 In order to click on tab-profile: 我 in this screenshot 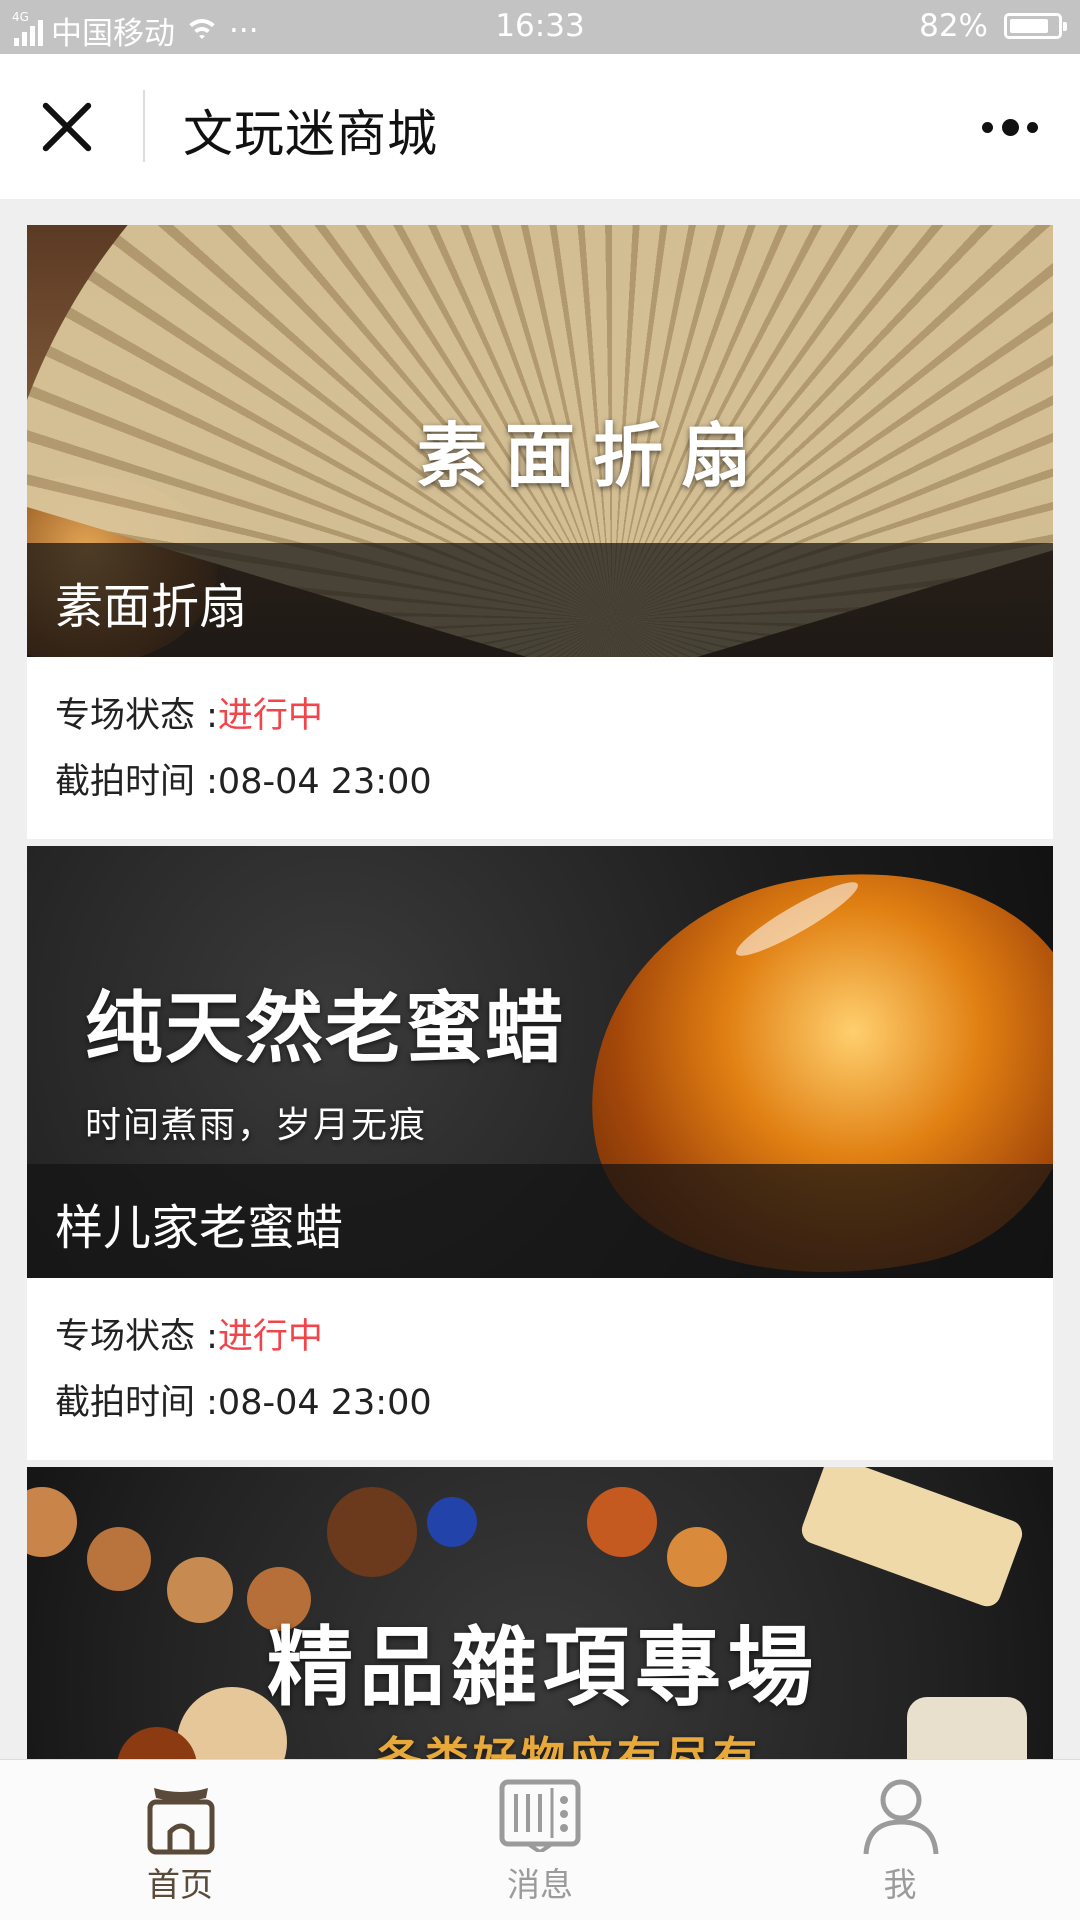, I will do `click(900, 1840)`.